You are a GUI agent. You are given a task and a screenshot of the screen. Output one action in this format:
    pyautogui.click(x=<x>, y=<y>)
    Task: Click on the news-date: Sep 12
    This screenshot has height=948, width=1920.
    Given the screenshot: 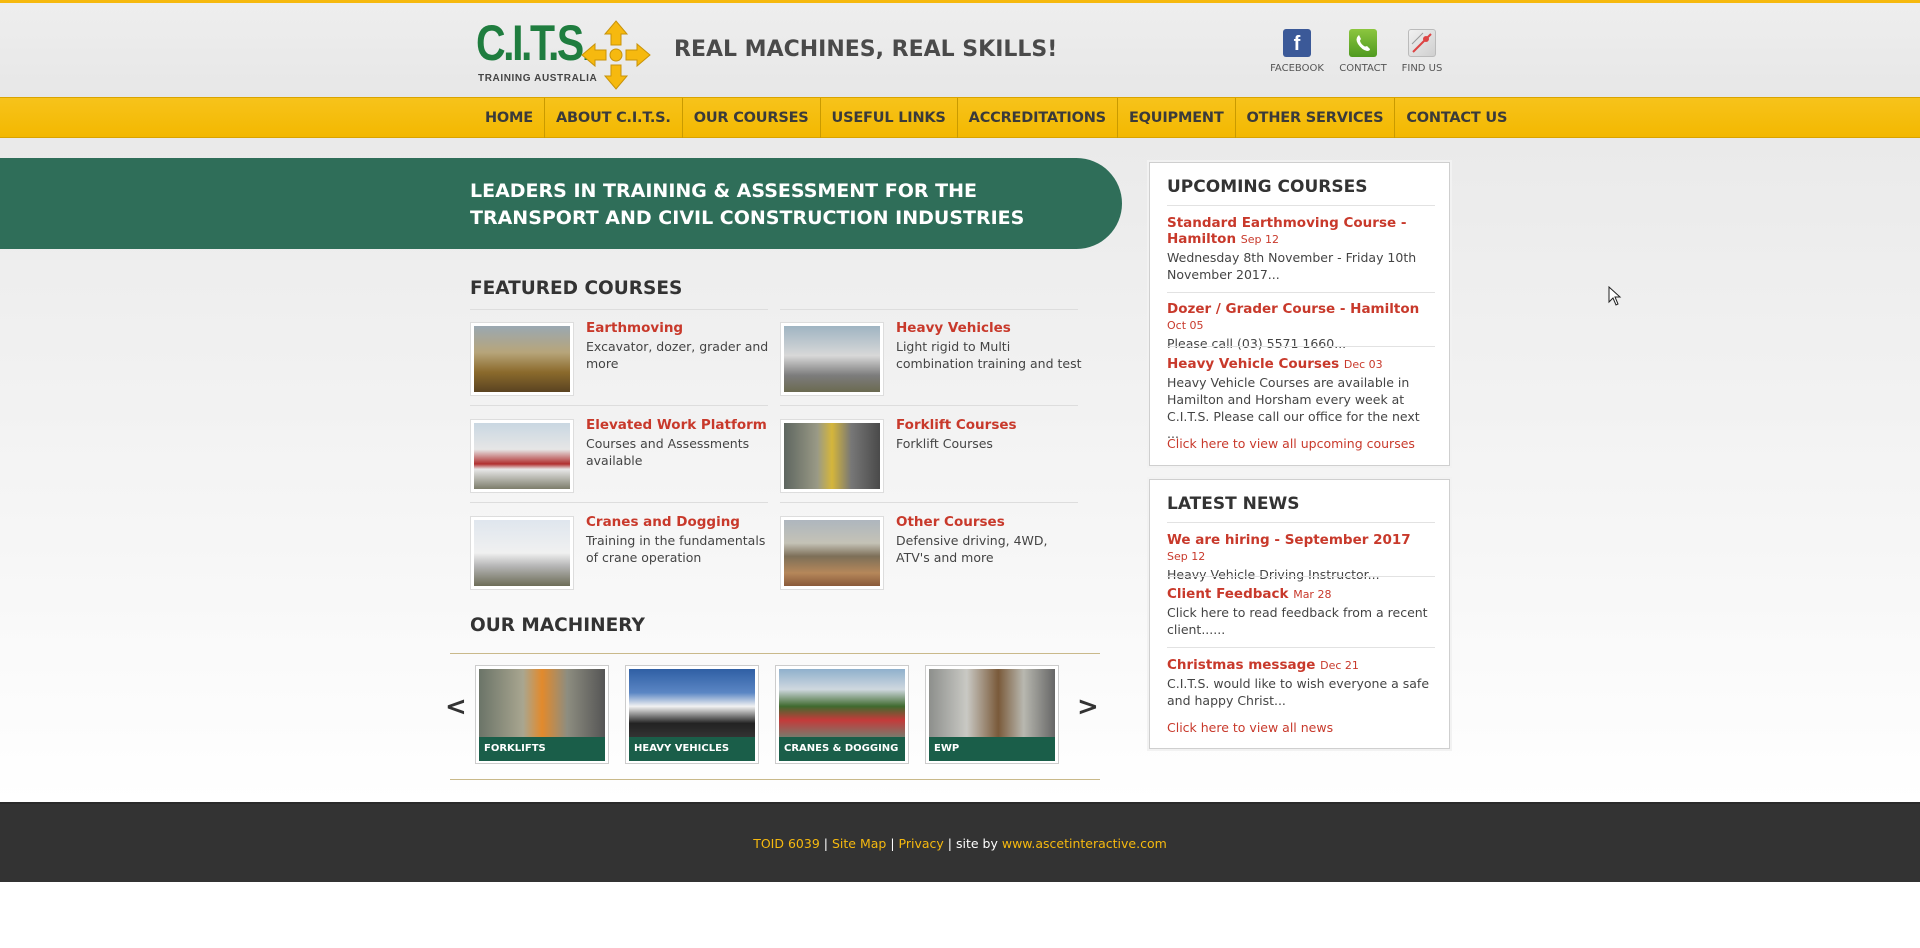 What is the action you would take?
    pyautogui.click(x=1186, y=556)
    